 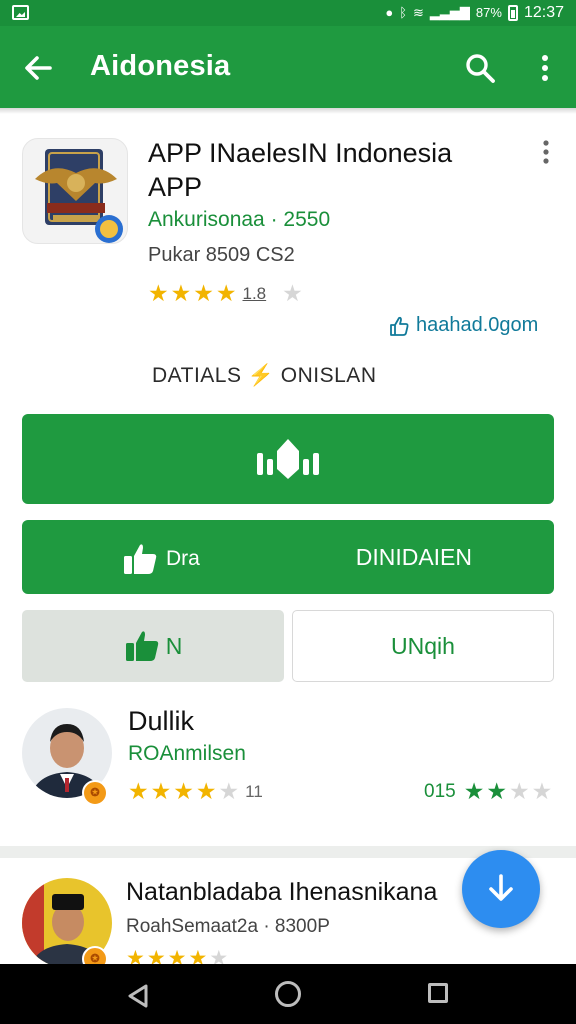 I want to click on bluetooth-icon: ᛒ, so click(x=403, y=12).